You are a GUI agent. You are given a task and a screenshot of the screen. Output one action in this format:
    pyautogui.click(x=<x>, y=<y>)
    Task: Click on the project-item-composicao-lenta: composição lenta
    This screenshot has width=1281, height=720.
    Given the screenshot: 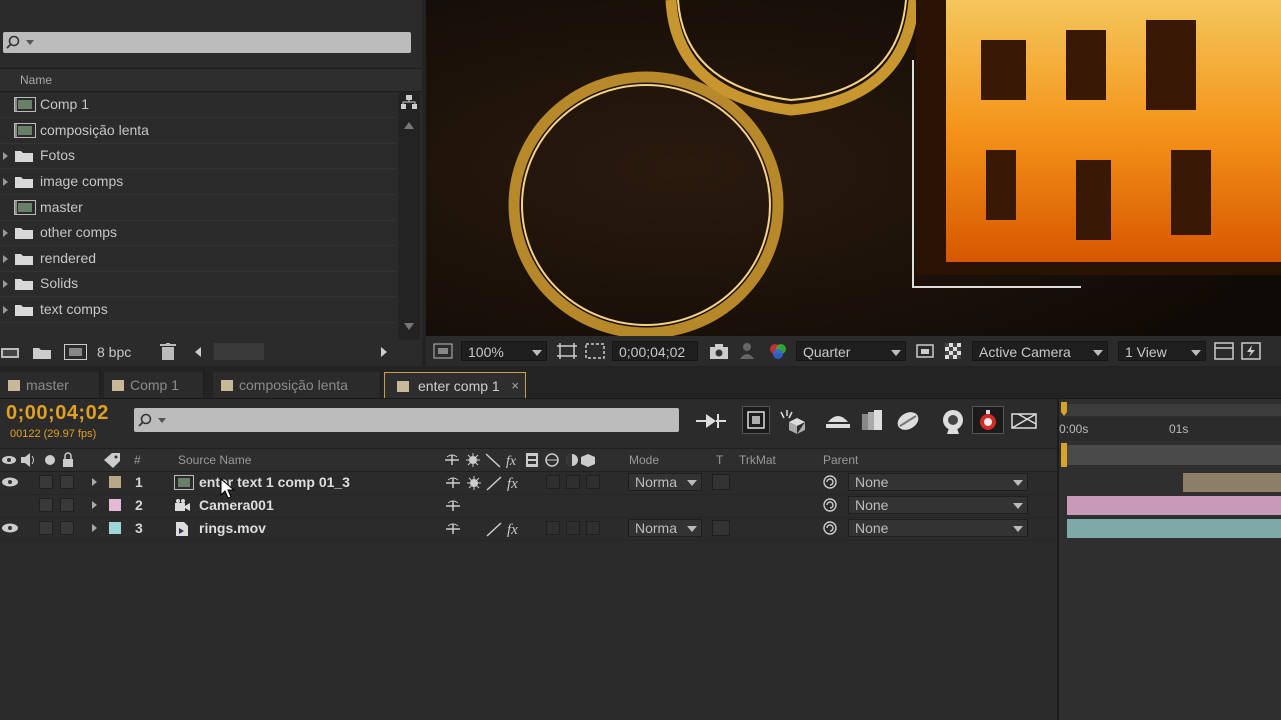 What is the action you would take?
    pyautogui.click(x=198, y=131)
    